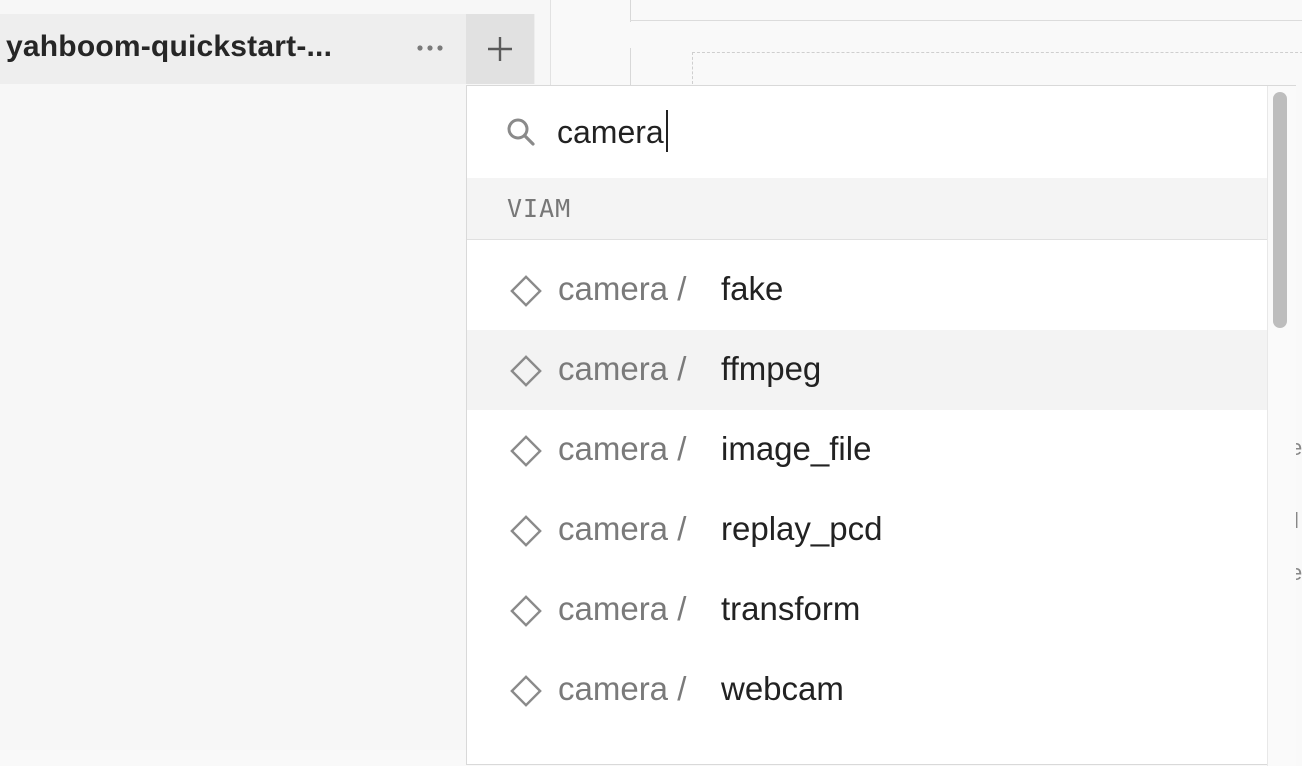 The image size is (1302, 766). What do you see at coordinates (752, 288) in the screenshot?
I see `item-model: fake` at bounding box center [752, 288].